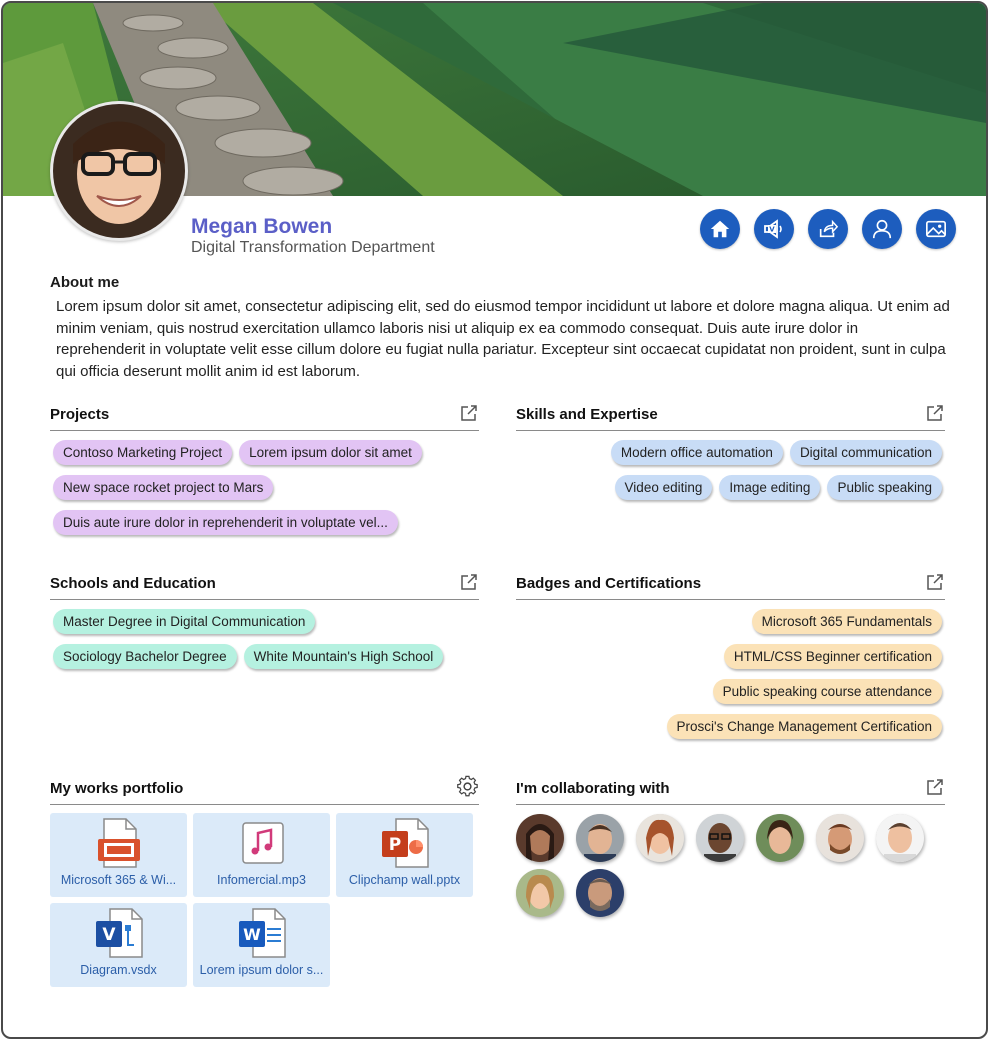 The width and height of the screenshot is (989, 1040). Describe the element at coordinates (262, 226) in the screenshot. I see `profile-name: Megan Bowen` at that location.